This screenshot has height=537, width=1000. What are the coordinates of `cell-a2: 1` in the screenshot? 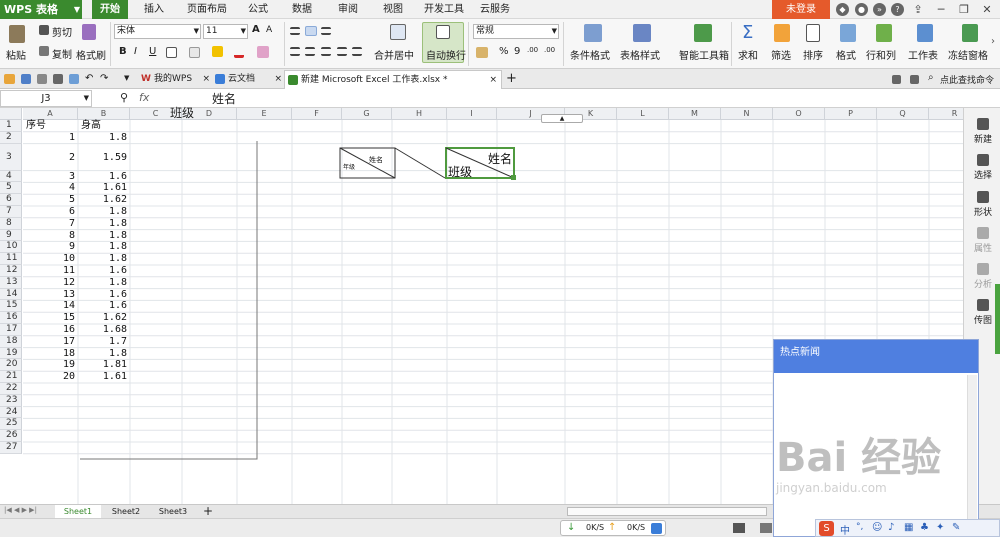 It's located at (49, 138).